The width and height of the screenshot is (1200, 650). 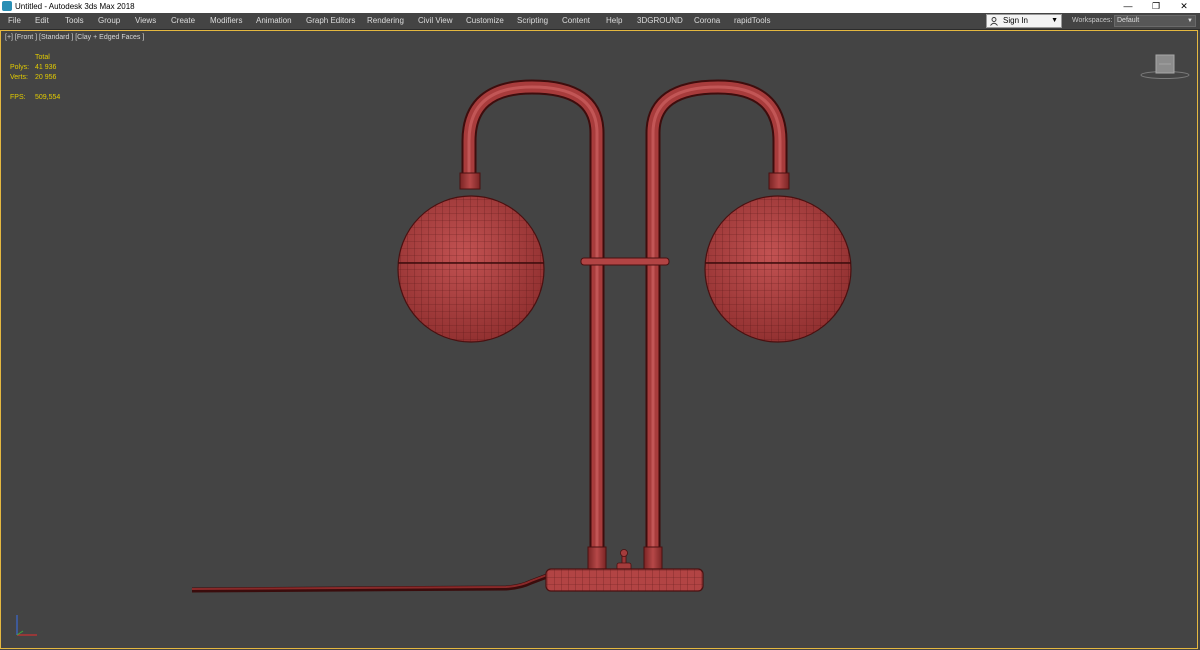 What do you see at coordinates (145, 21) in the screenshot?
I see `menu-views: Views` at bounding box center [145, 21].